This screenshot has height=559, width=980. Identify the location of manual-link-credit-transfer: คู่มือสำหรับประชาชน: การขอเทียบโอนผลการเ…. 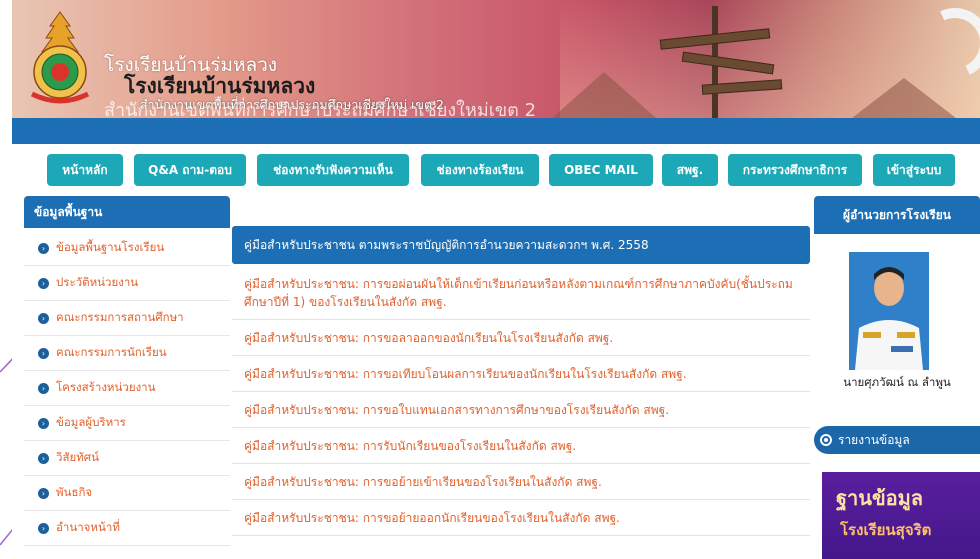
(521, 374).